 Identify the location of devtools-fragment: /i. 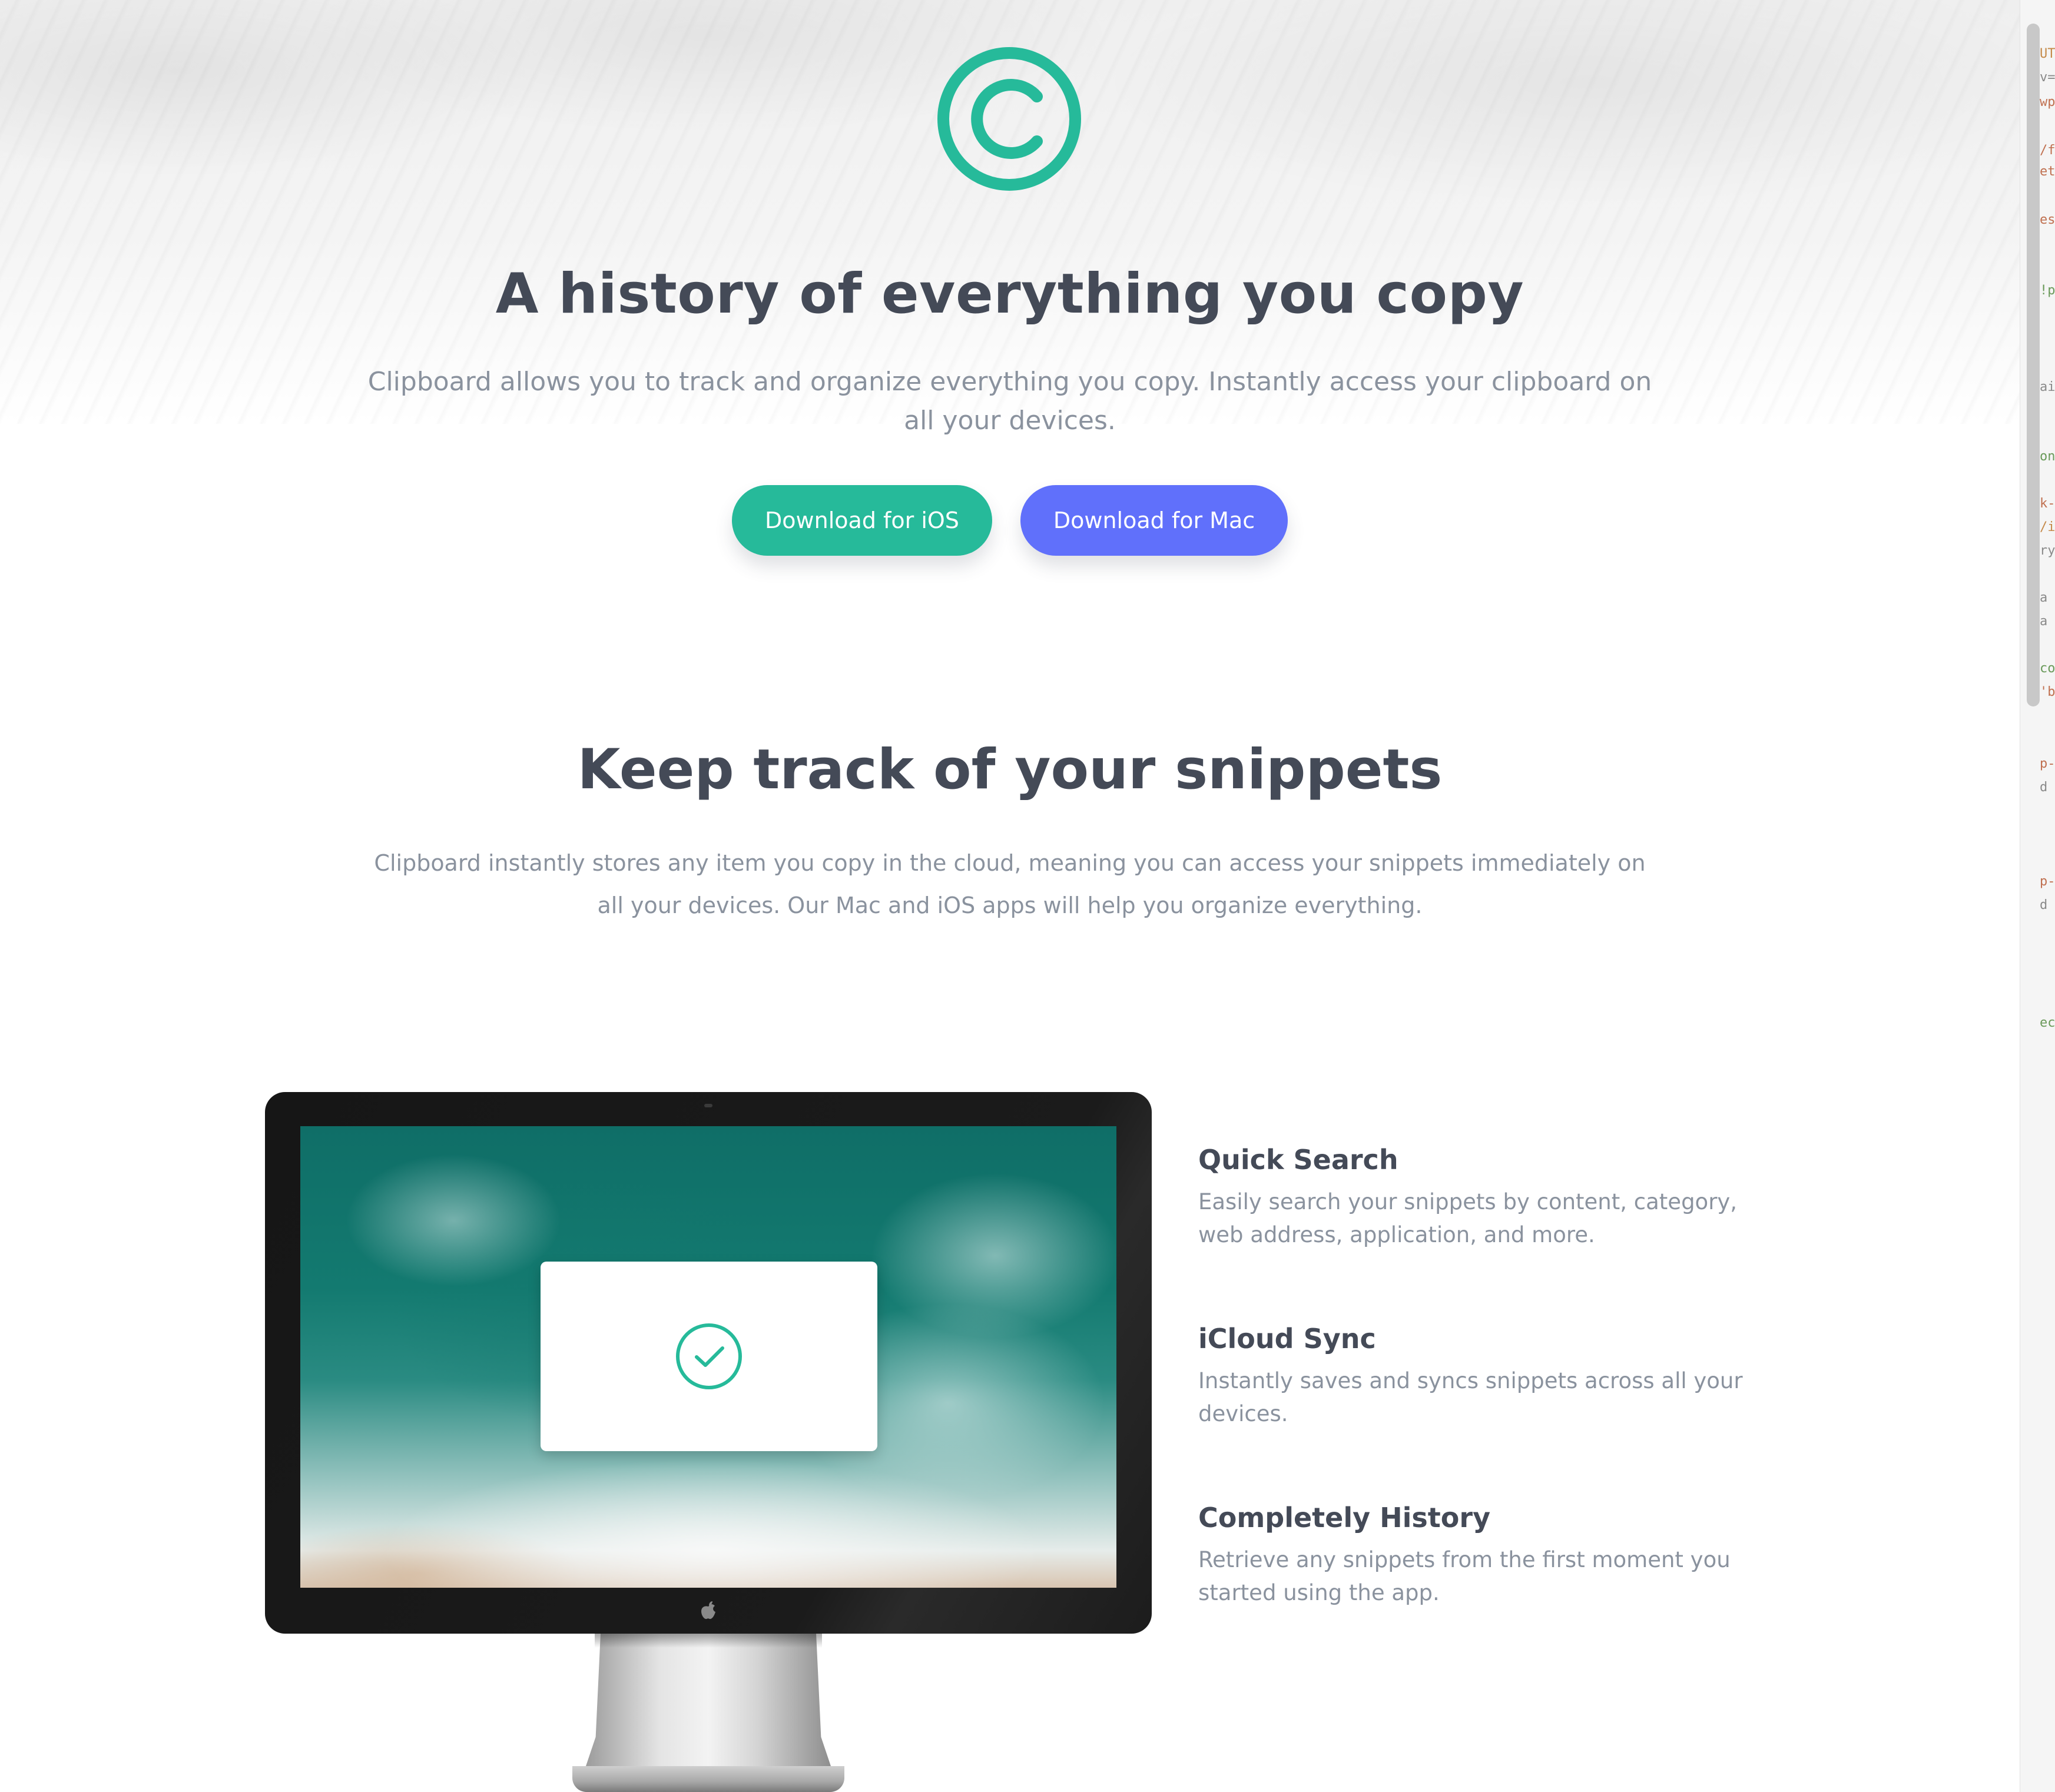
(2047, 527).